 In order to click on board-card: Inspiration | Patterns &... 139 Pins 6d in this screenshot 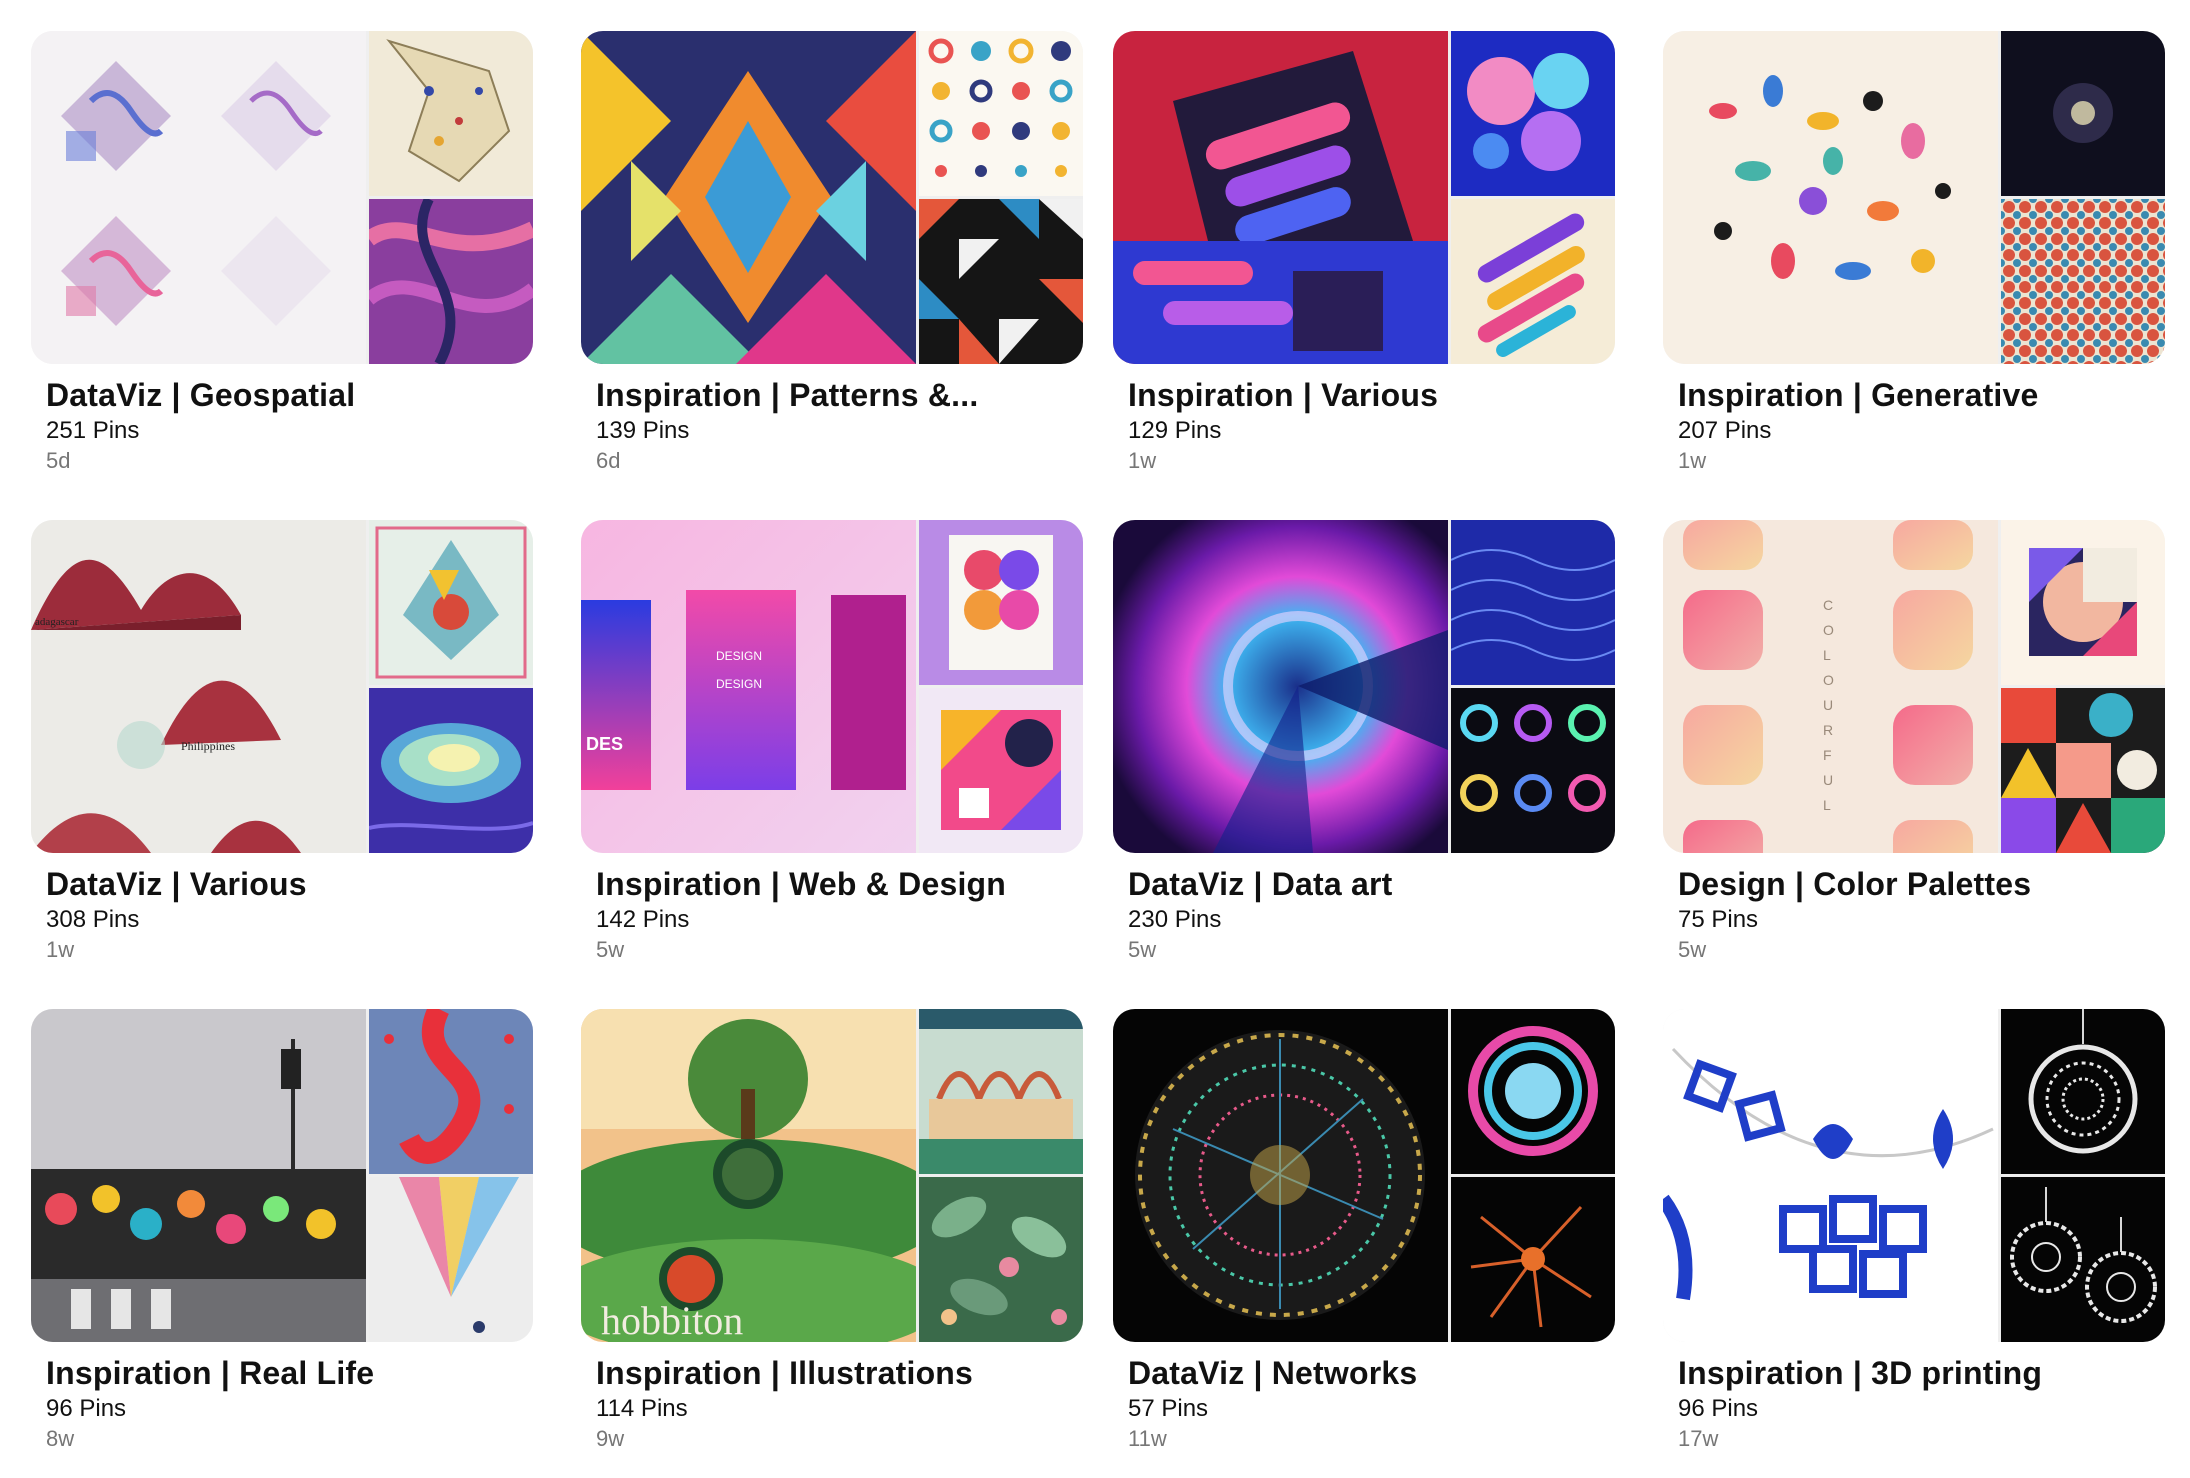, I will do `click(832, 253)`.